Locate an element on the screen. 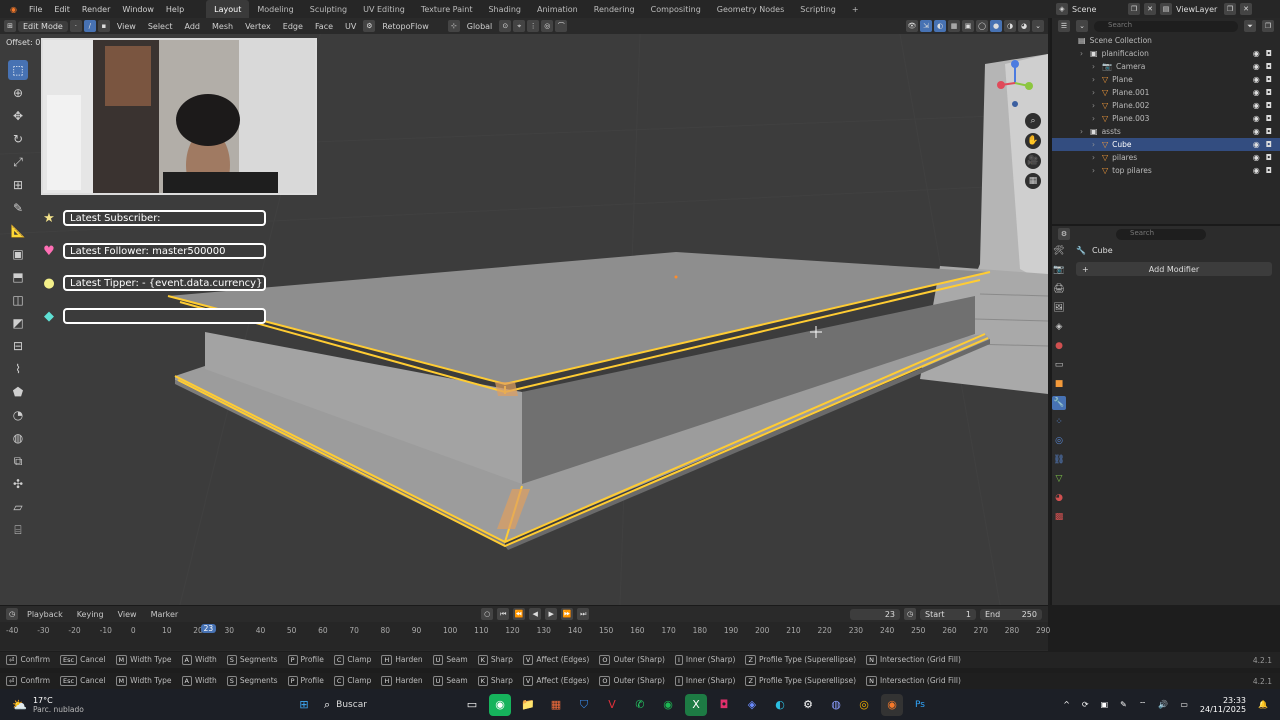  photoshop-icon: Ps is located at coordinates (920, 705).